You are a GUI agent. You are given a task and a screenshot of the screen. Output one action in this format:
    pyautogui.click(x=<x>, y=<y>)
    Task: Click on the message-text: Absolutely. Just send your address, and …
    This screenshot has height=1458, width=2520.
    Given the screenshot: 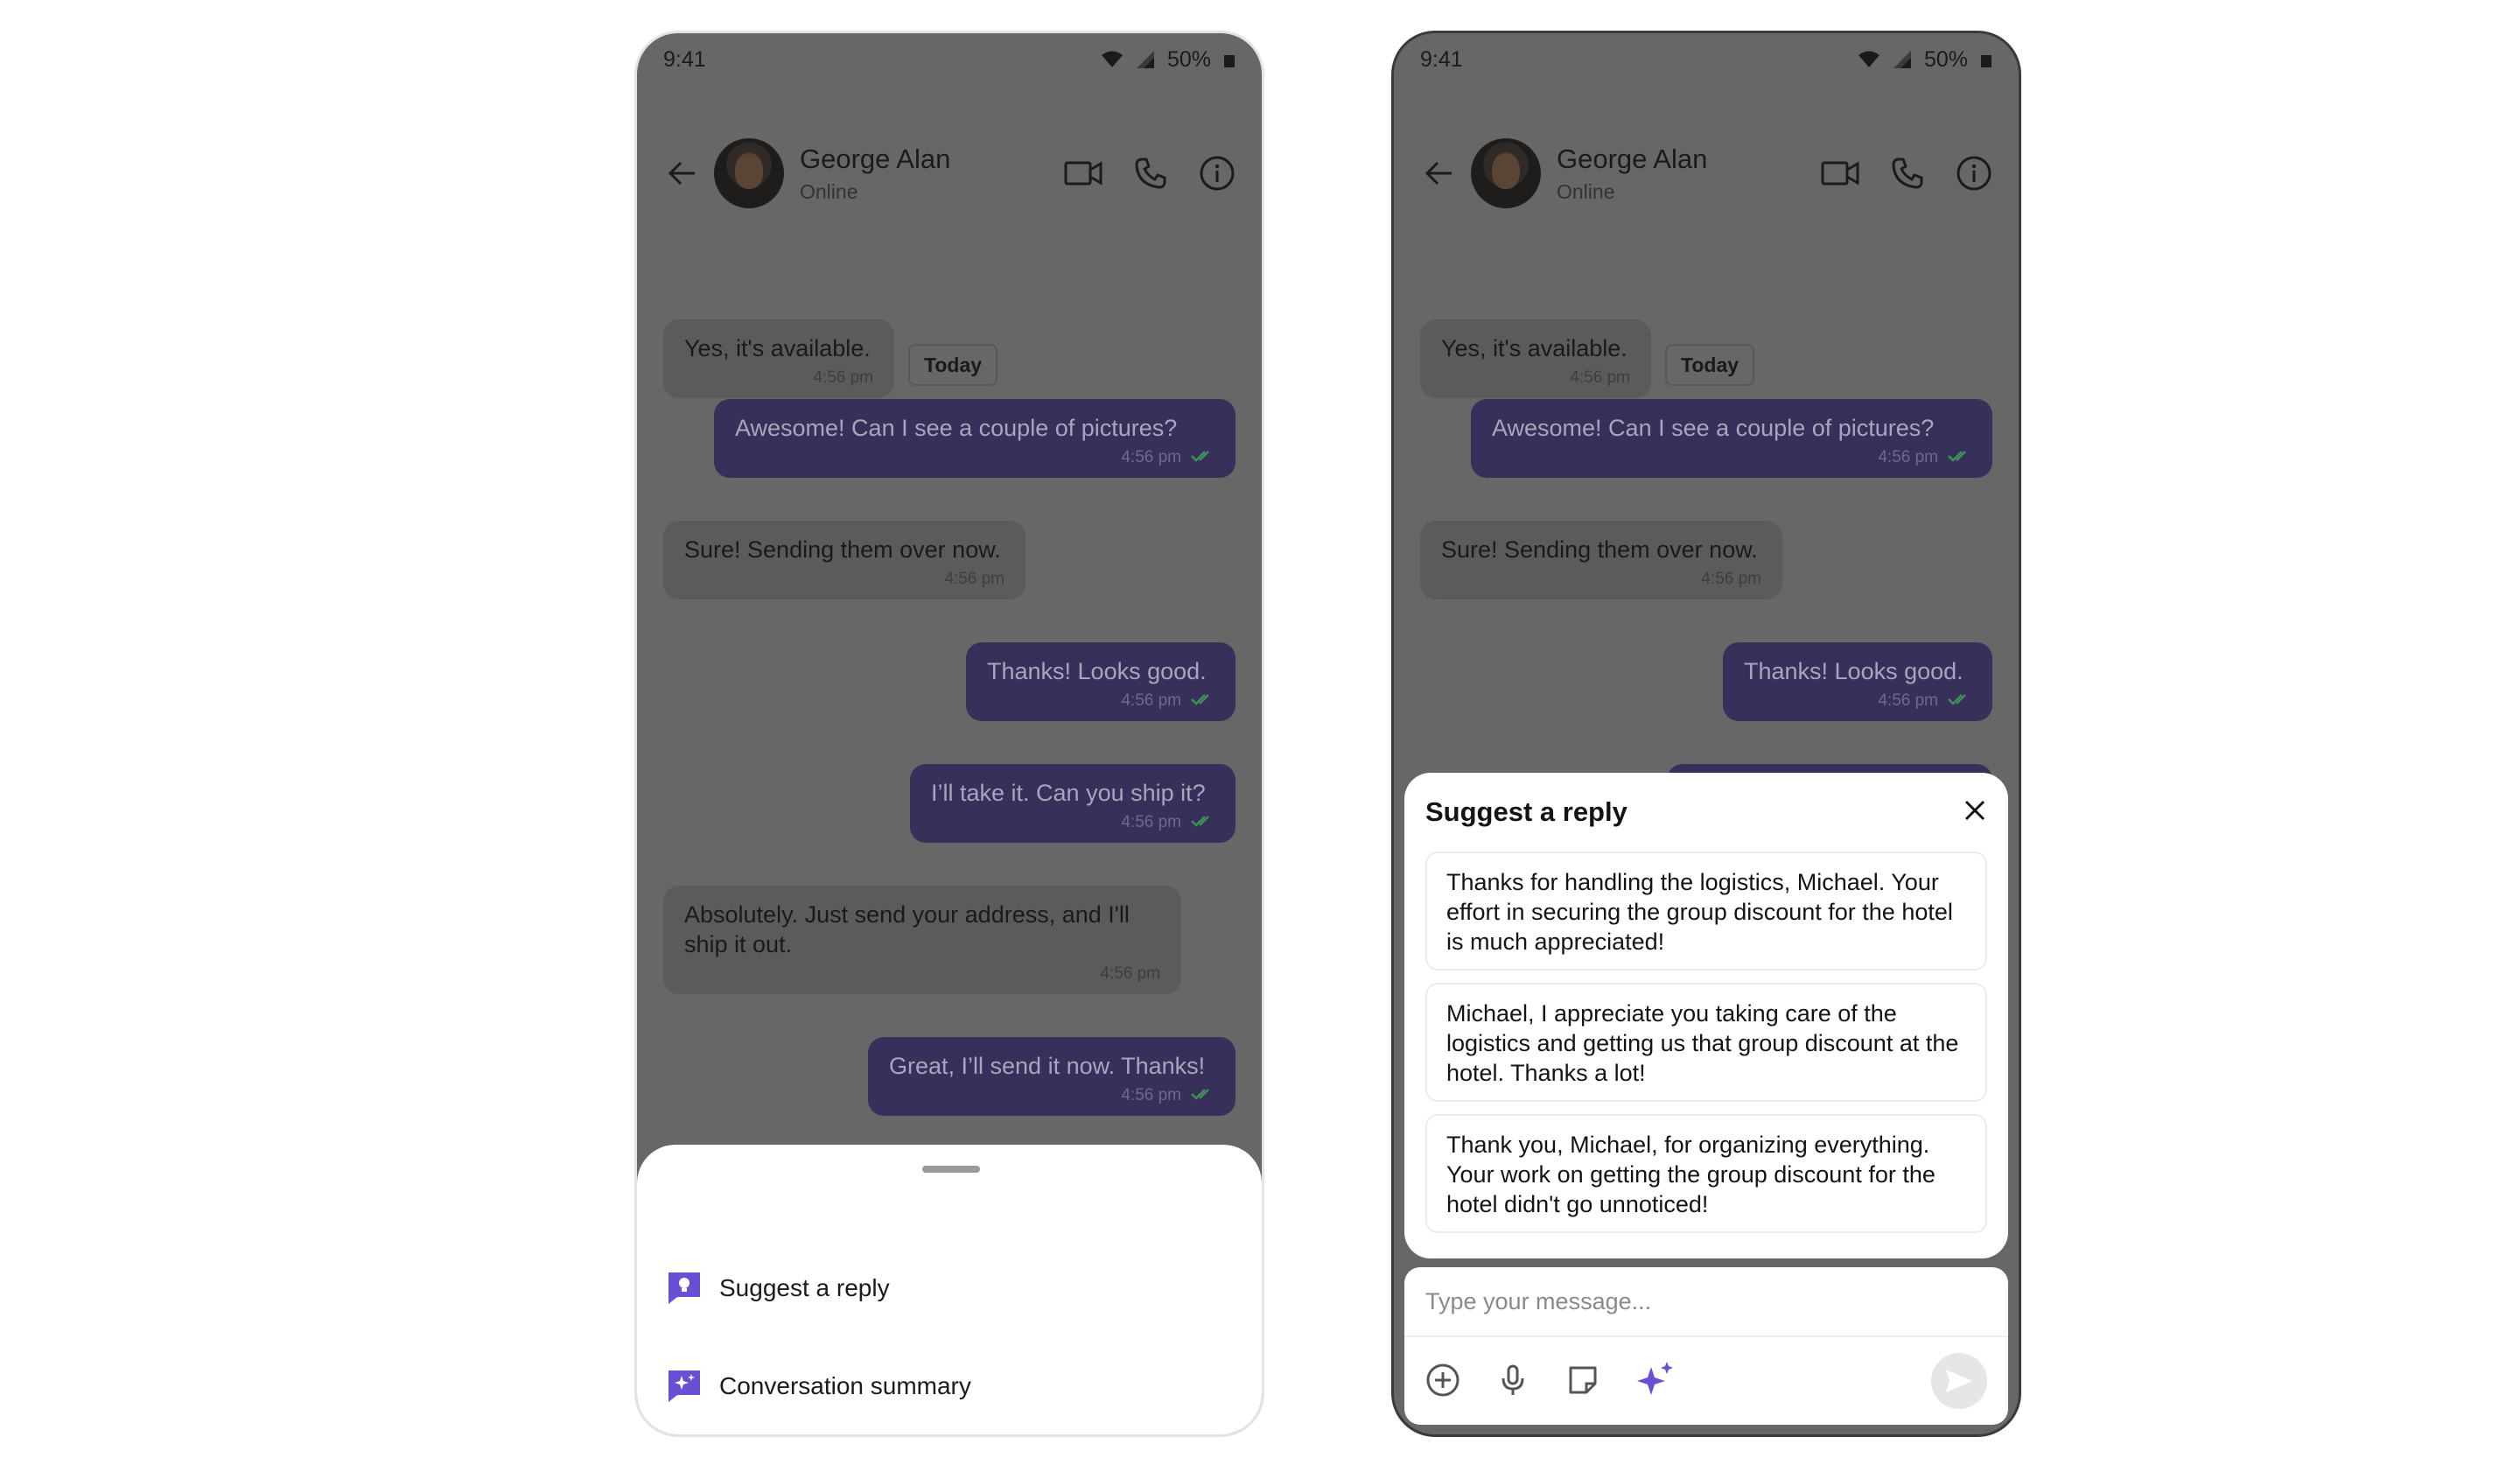 What is the action you would take?
    pyautogui.click(x=907, y=929)
    